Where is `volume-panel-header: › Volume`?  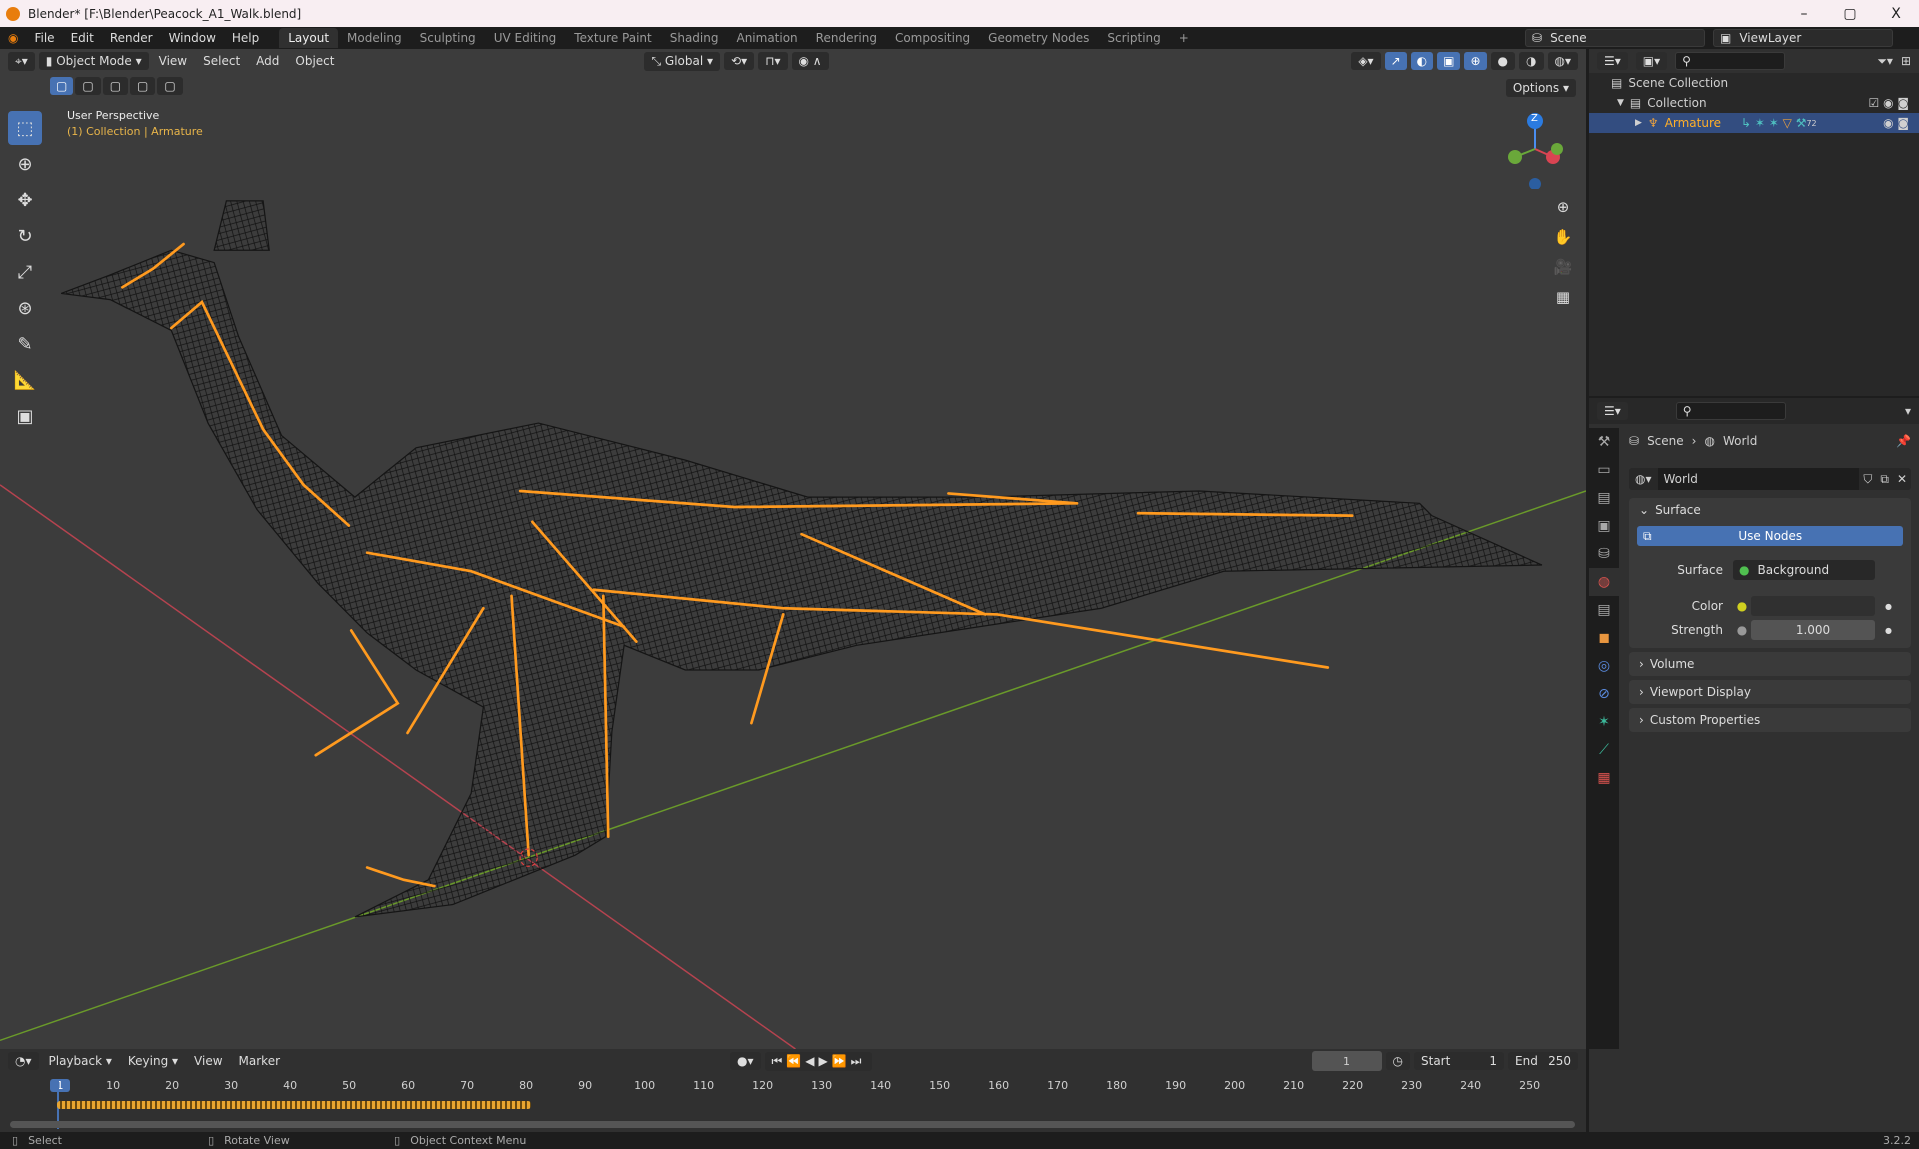 volume-panel-header: › Volume is located at coordinates (1770, 664).